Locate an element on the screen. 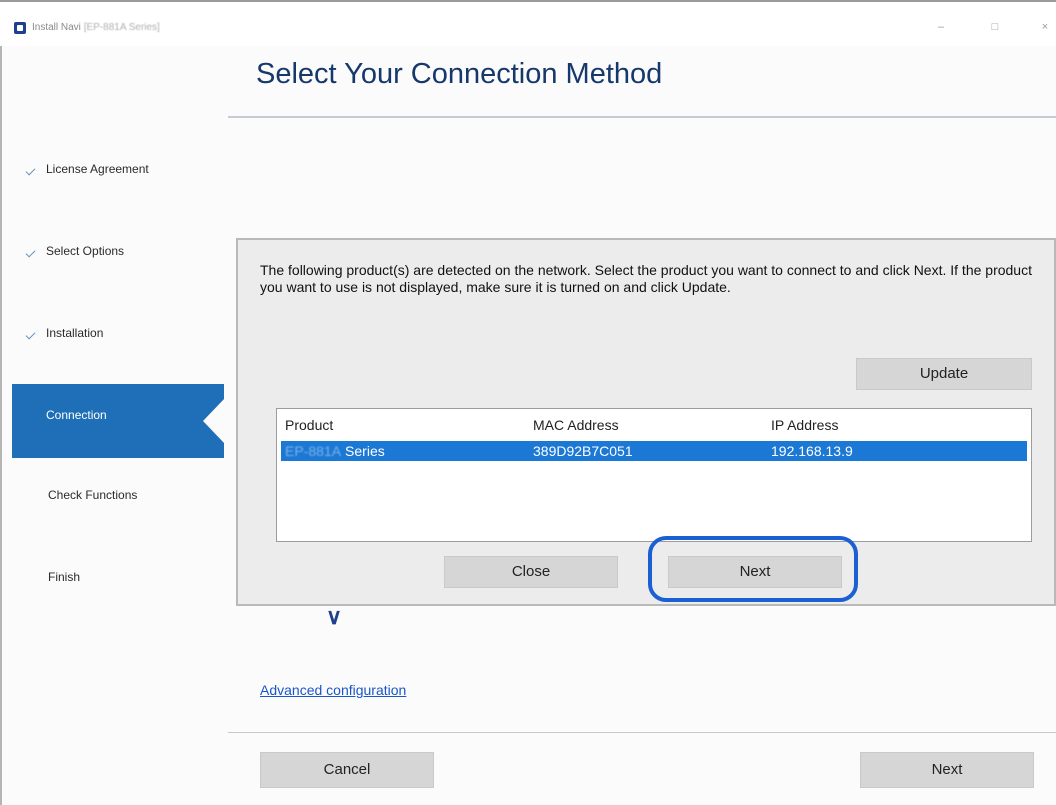  window-title-model: [EP-881A Series] is located at coordinates (121, 27).